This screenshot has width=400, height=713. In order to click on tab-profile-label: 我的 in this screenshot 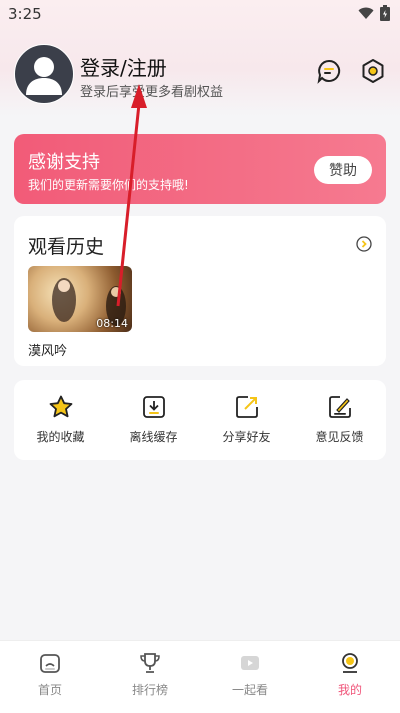, I will do `click(349, 690)`.